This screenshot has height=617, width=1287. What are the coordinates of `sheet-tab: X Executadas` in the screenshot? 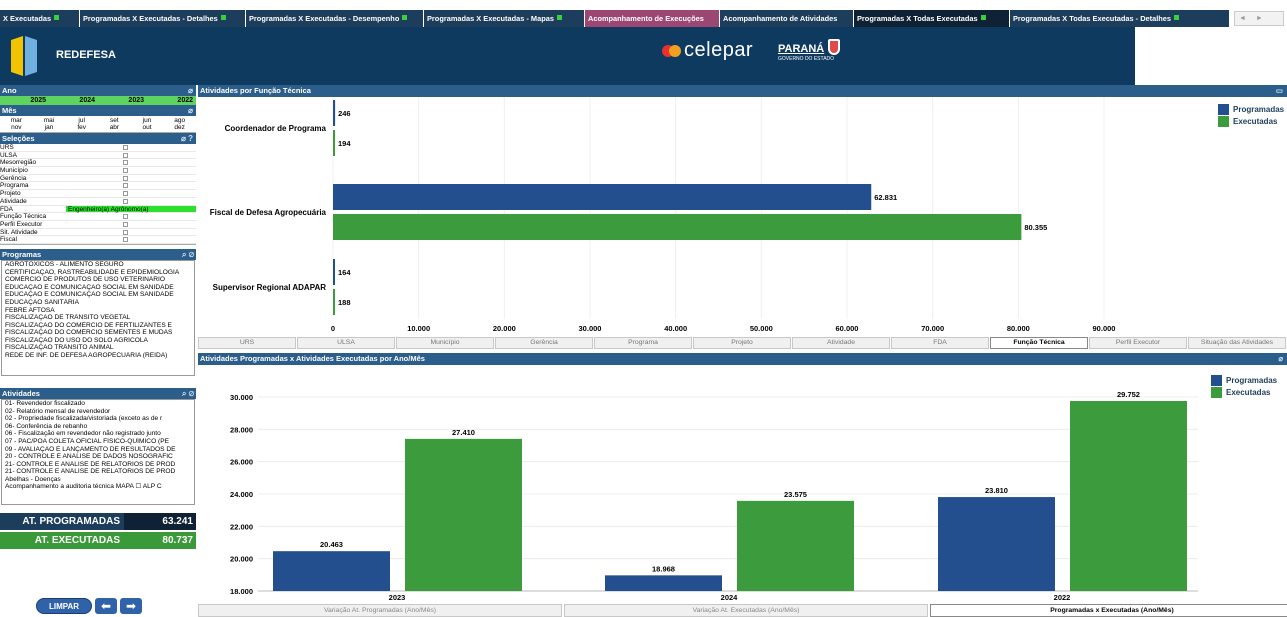 It's located at (40, 18).